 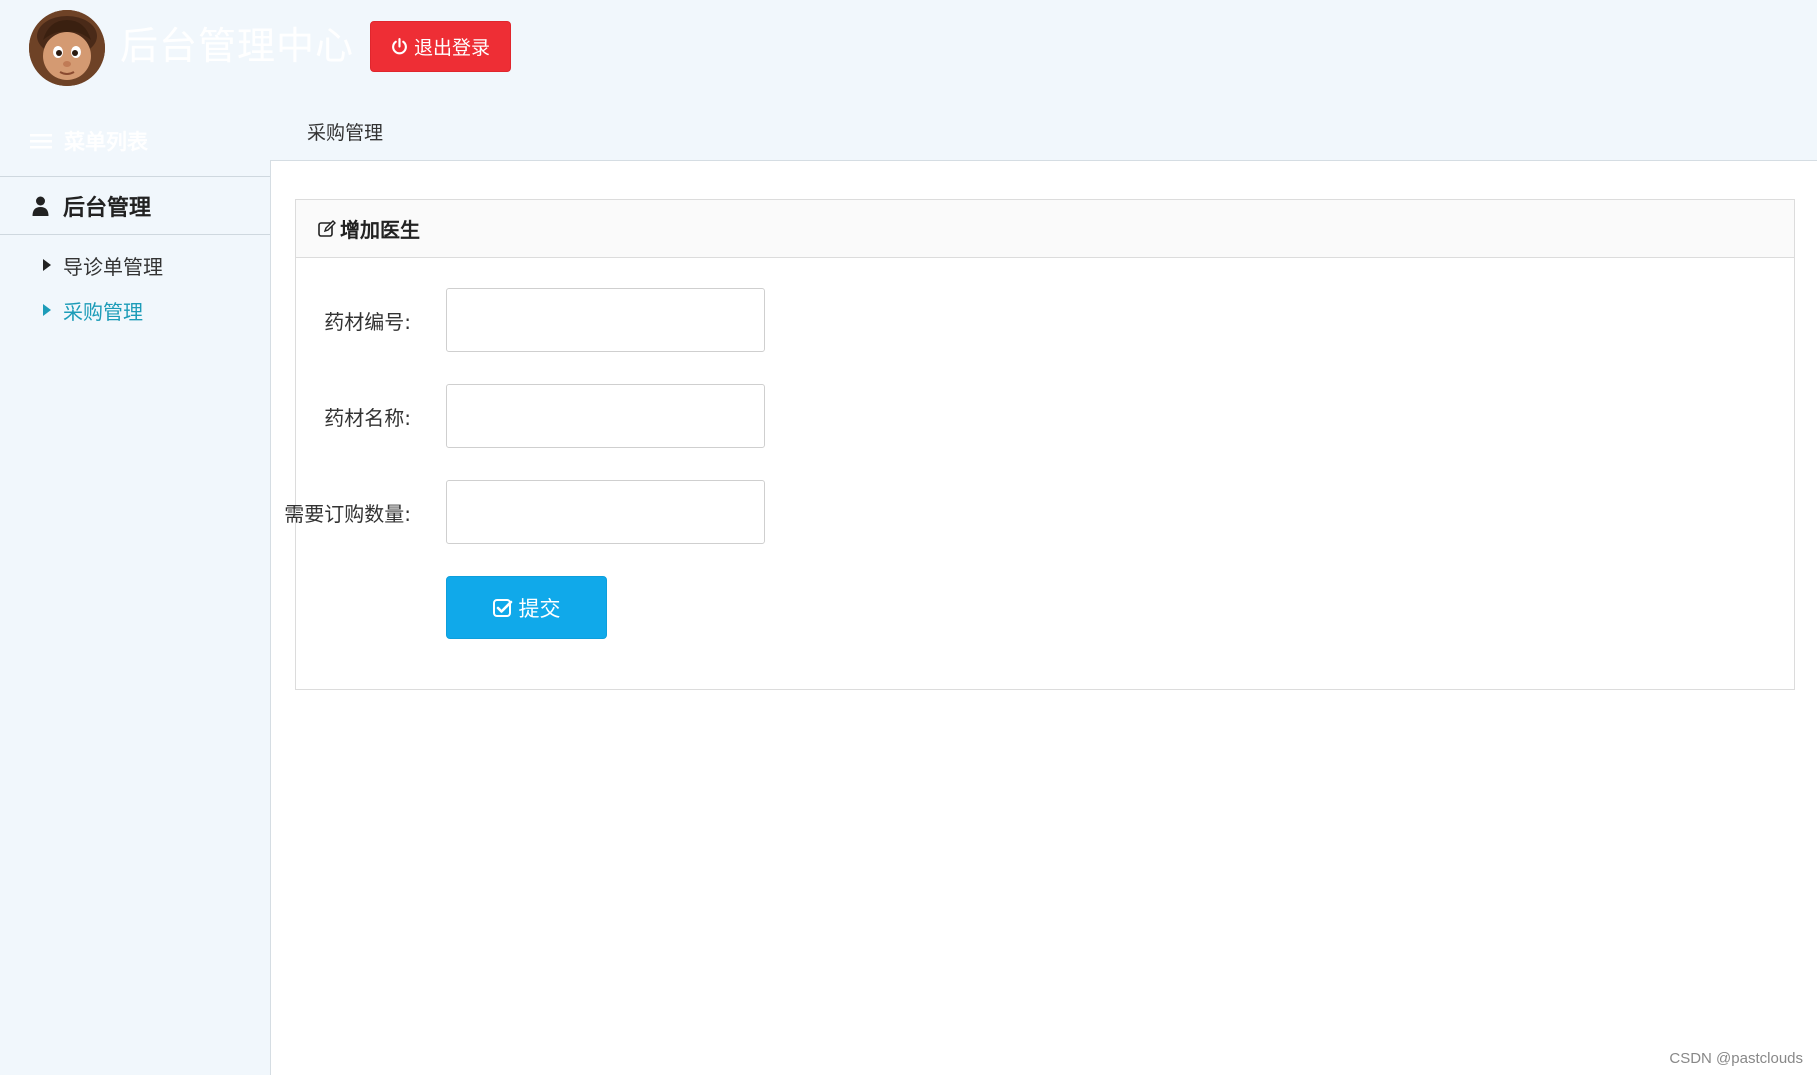 I want to click on menu-list-title: 菜单列表, so click(x=89, y=141).